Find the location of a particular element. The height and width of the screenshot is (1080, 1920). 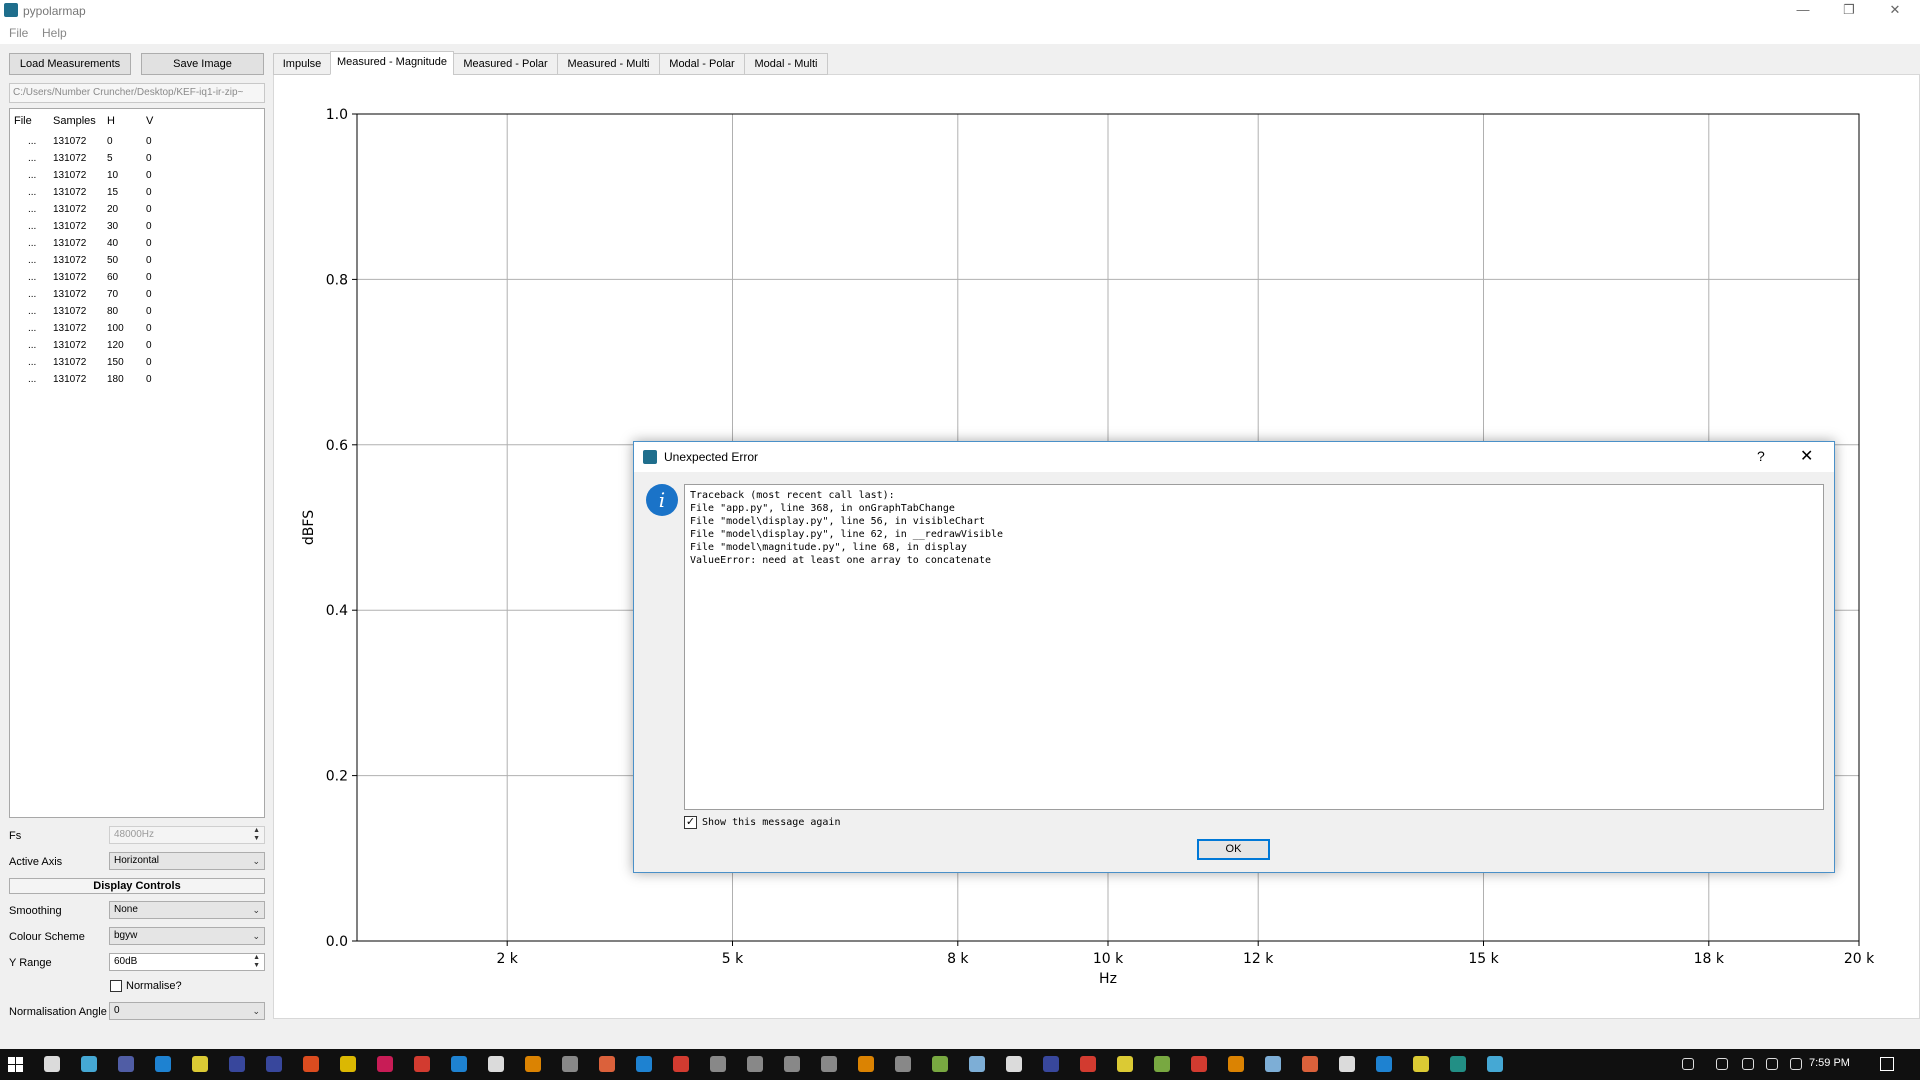

table-row: ... 131072 70 0 is located at coordinates (137, 296).